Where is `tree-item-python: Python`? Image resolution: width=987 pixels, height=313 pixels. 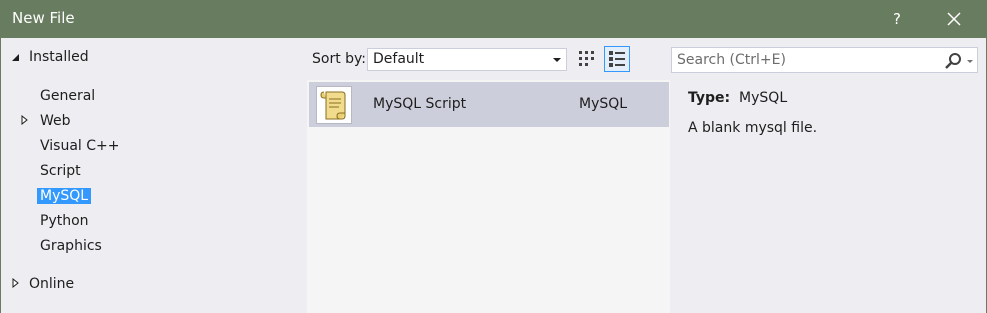 tree-item-python: Python is located at coordinates (64, 221).